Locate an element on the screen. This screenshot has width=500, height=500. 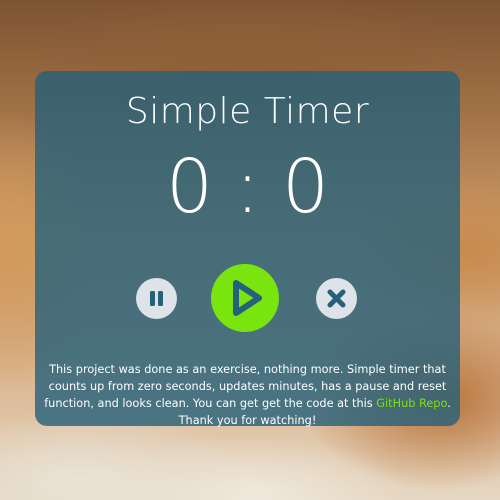
reset-button is located at coordinates (336, 298).